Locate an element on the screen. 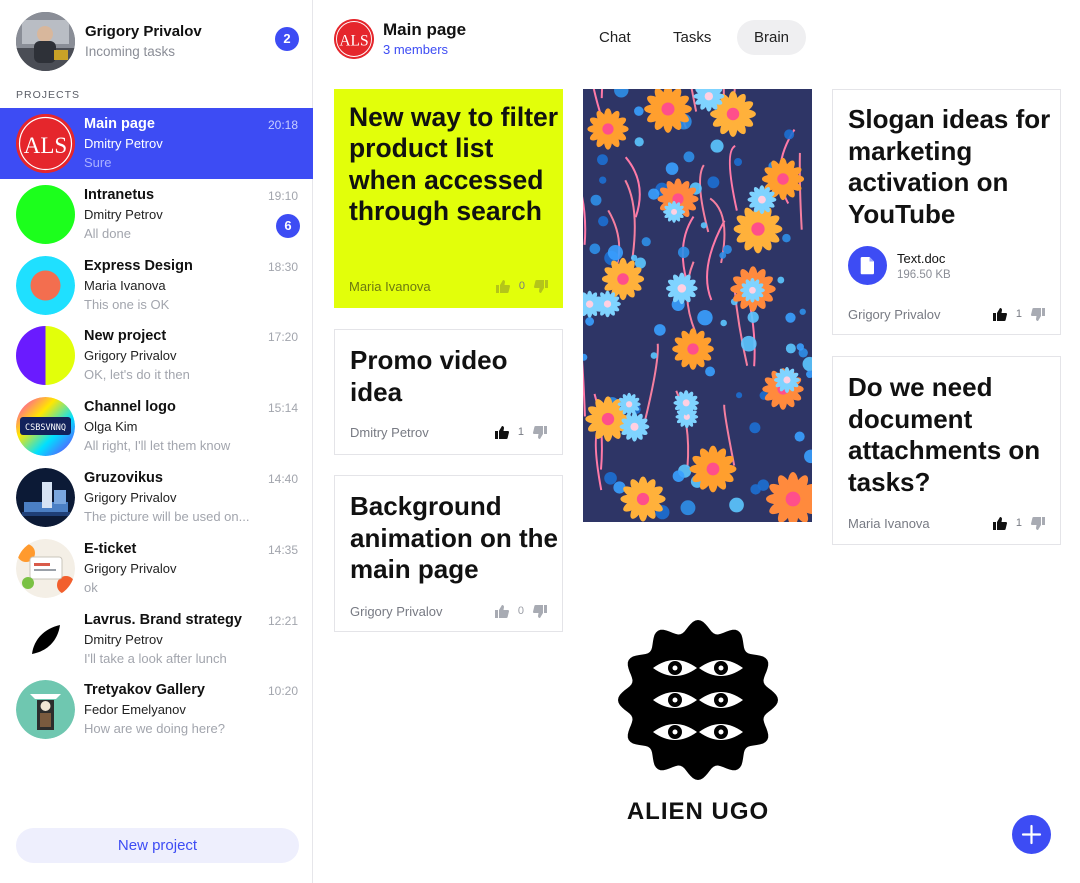 The image size is (1080, 883). current-user: Grigory Privalov Incoming tasks 2 is located at coordinates (158, 42).